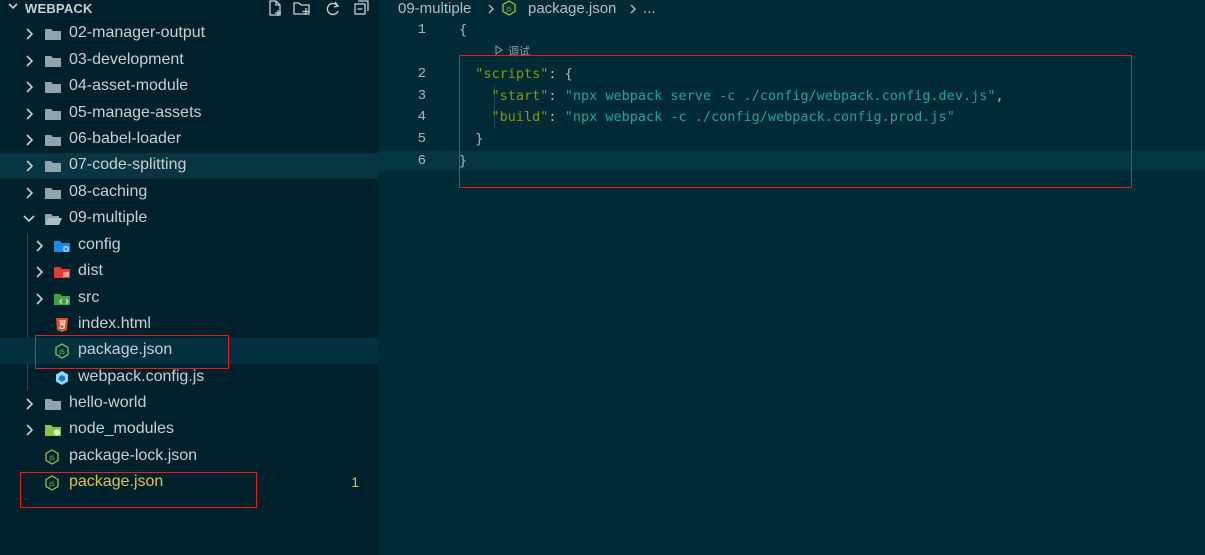 The height and width of the screenshot is (555, 1205). I want to click on tree-folder-04-asset-module: 04-asset-module, so click(189, 87).